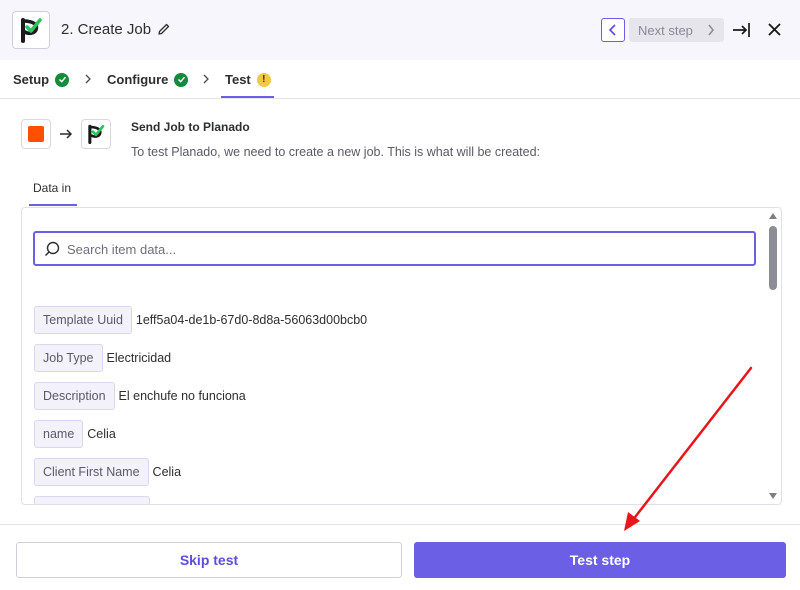  I want to click on next-step-button: Next step, so click(676, 30).